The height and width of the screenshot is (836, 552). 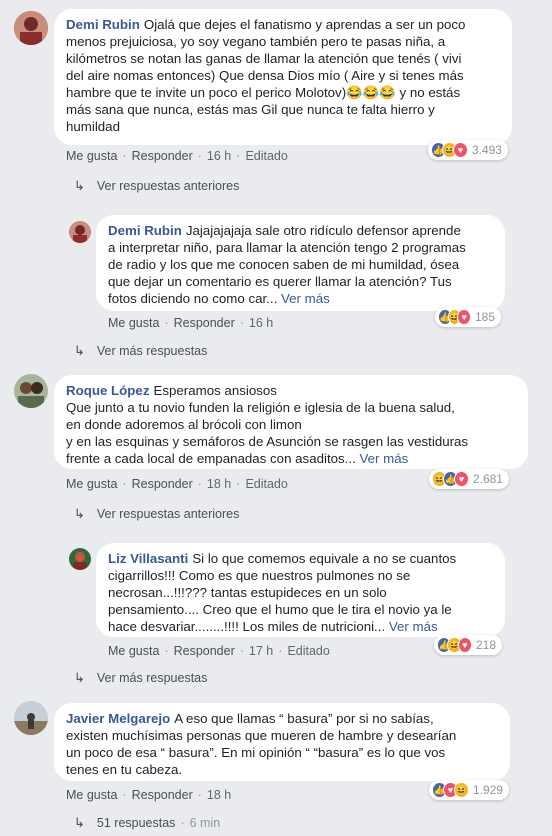 I want to click on reactions-summary: 👍 😆 ♥ 185, so click(x=468, y=317).